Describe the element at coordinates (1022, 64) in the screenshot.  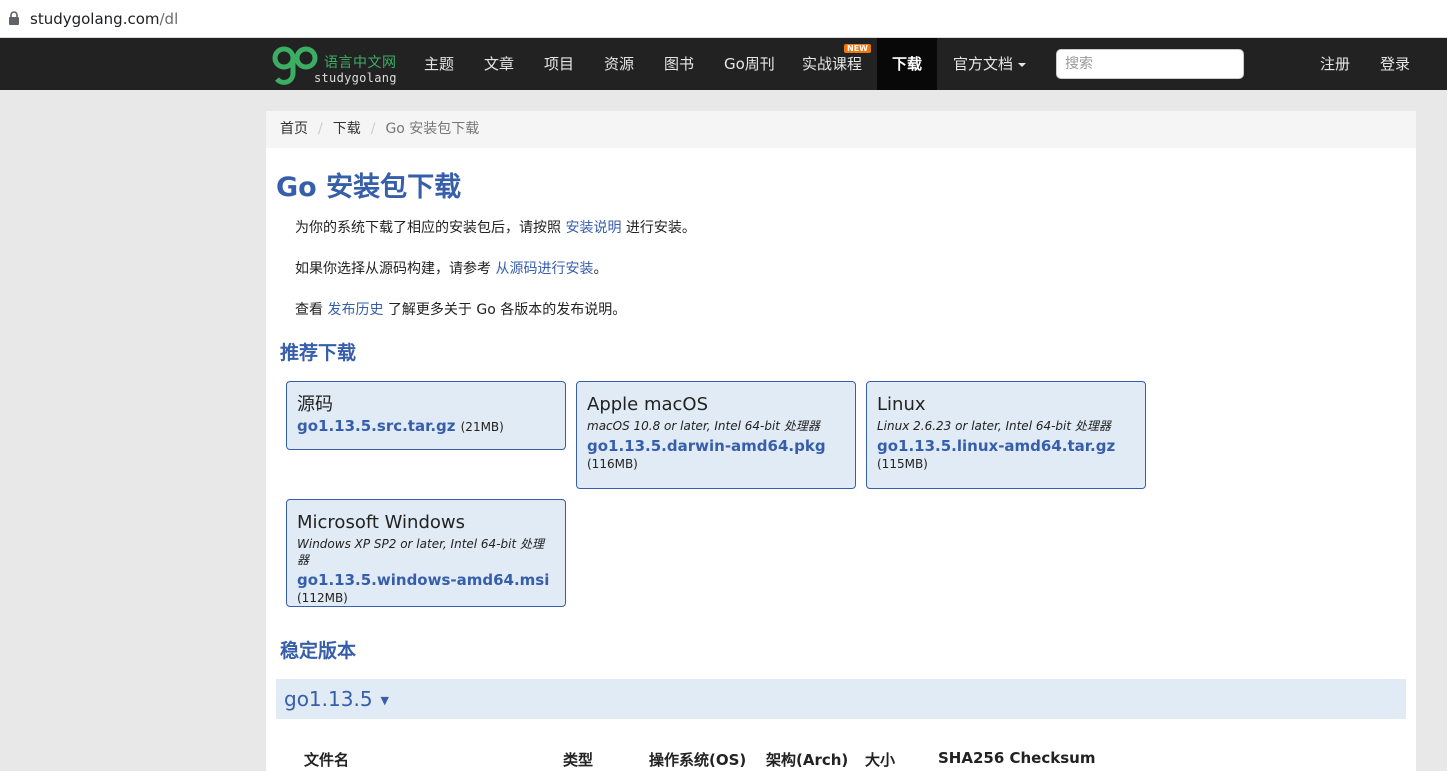
I see `caret-down-icon` at that location.